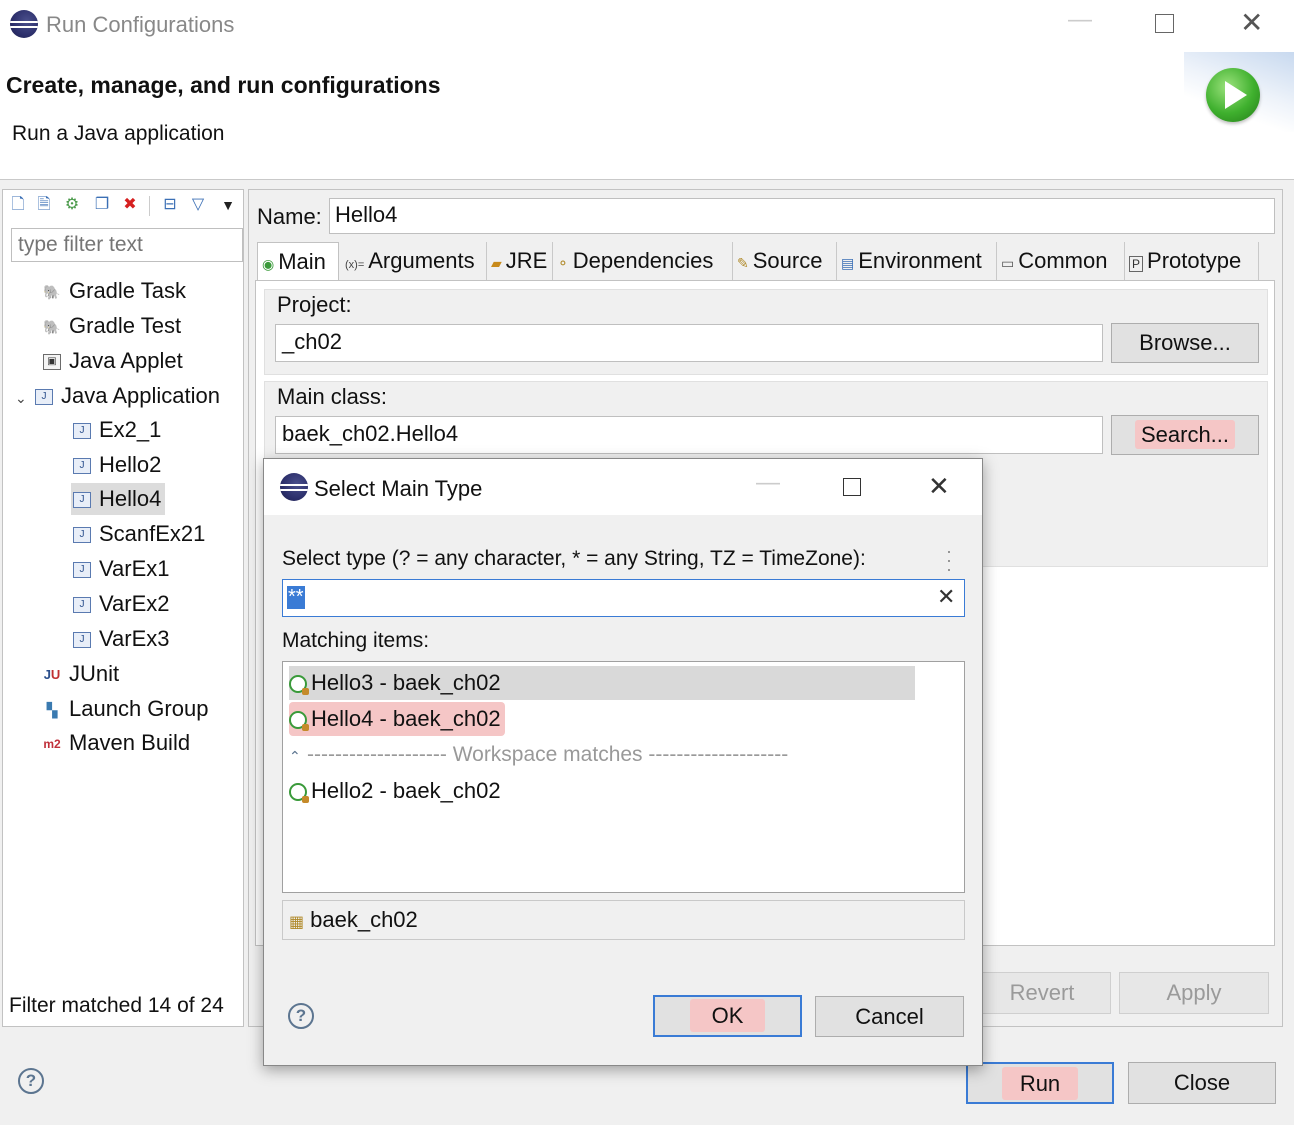  Describe the element at coordinates (52, 710) in the screenshot. I see `launch-group-icon: ▚` at that location.